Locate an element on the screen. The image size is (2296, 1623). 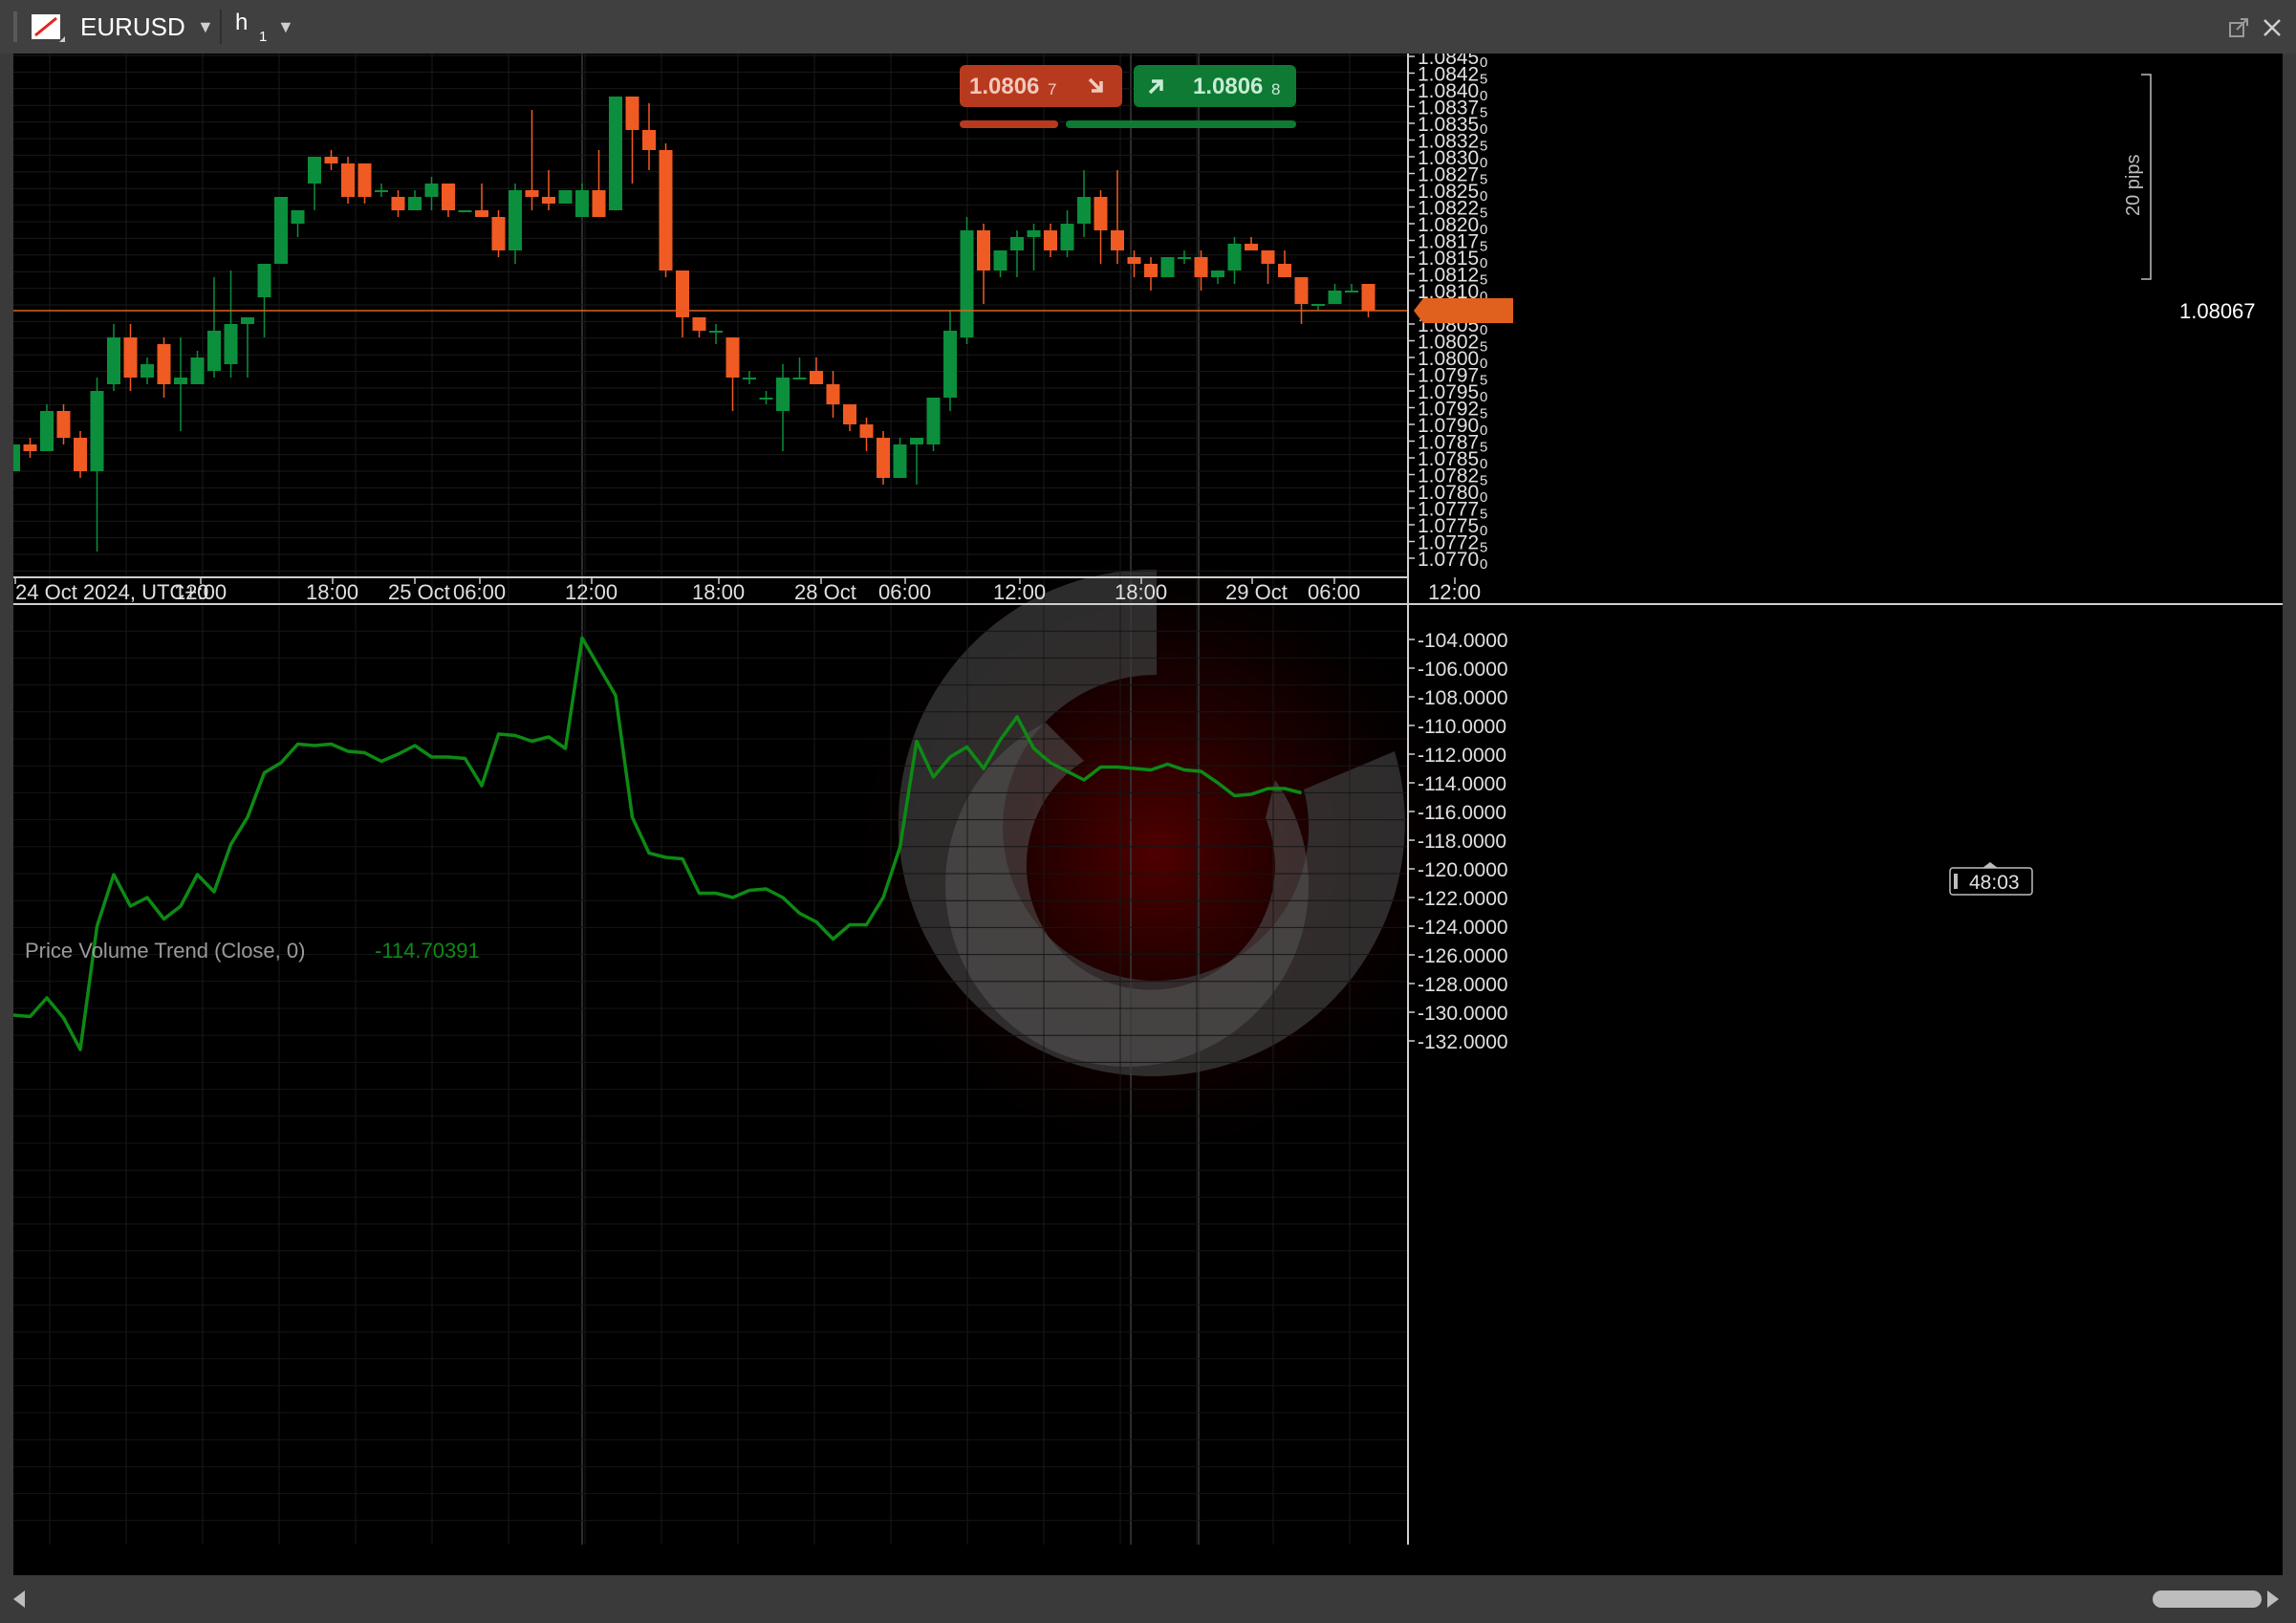
buy-quote-button: 1.0806 8 is located at coordinates (1215, 86).